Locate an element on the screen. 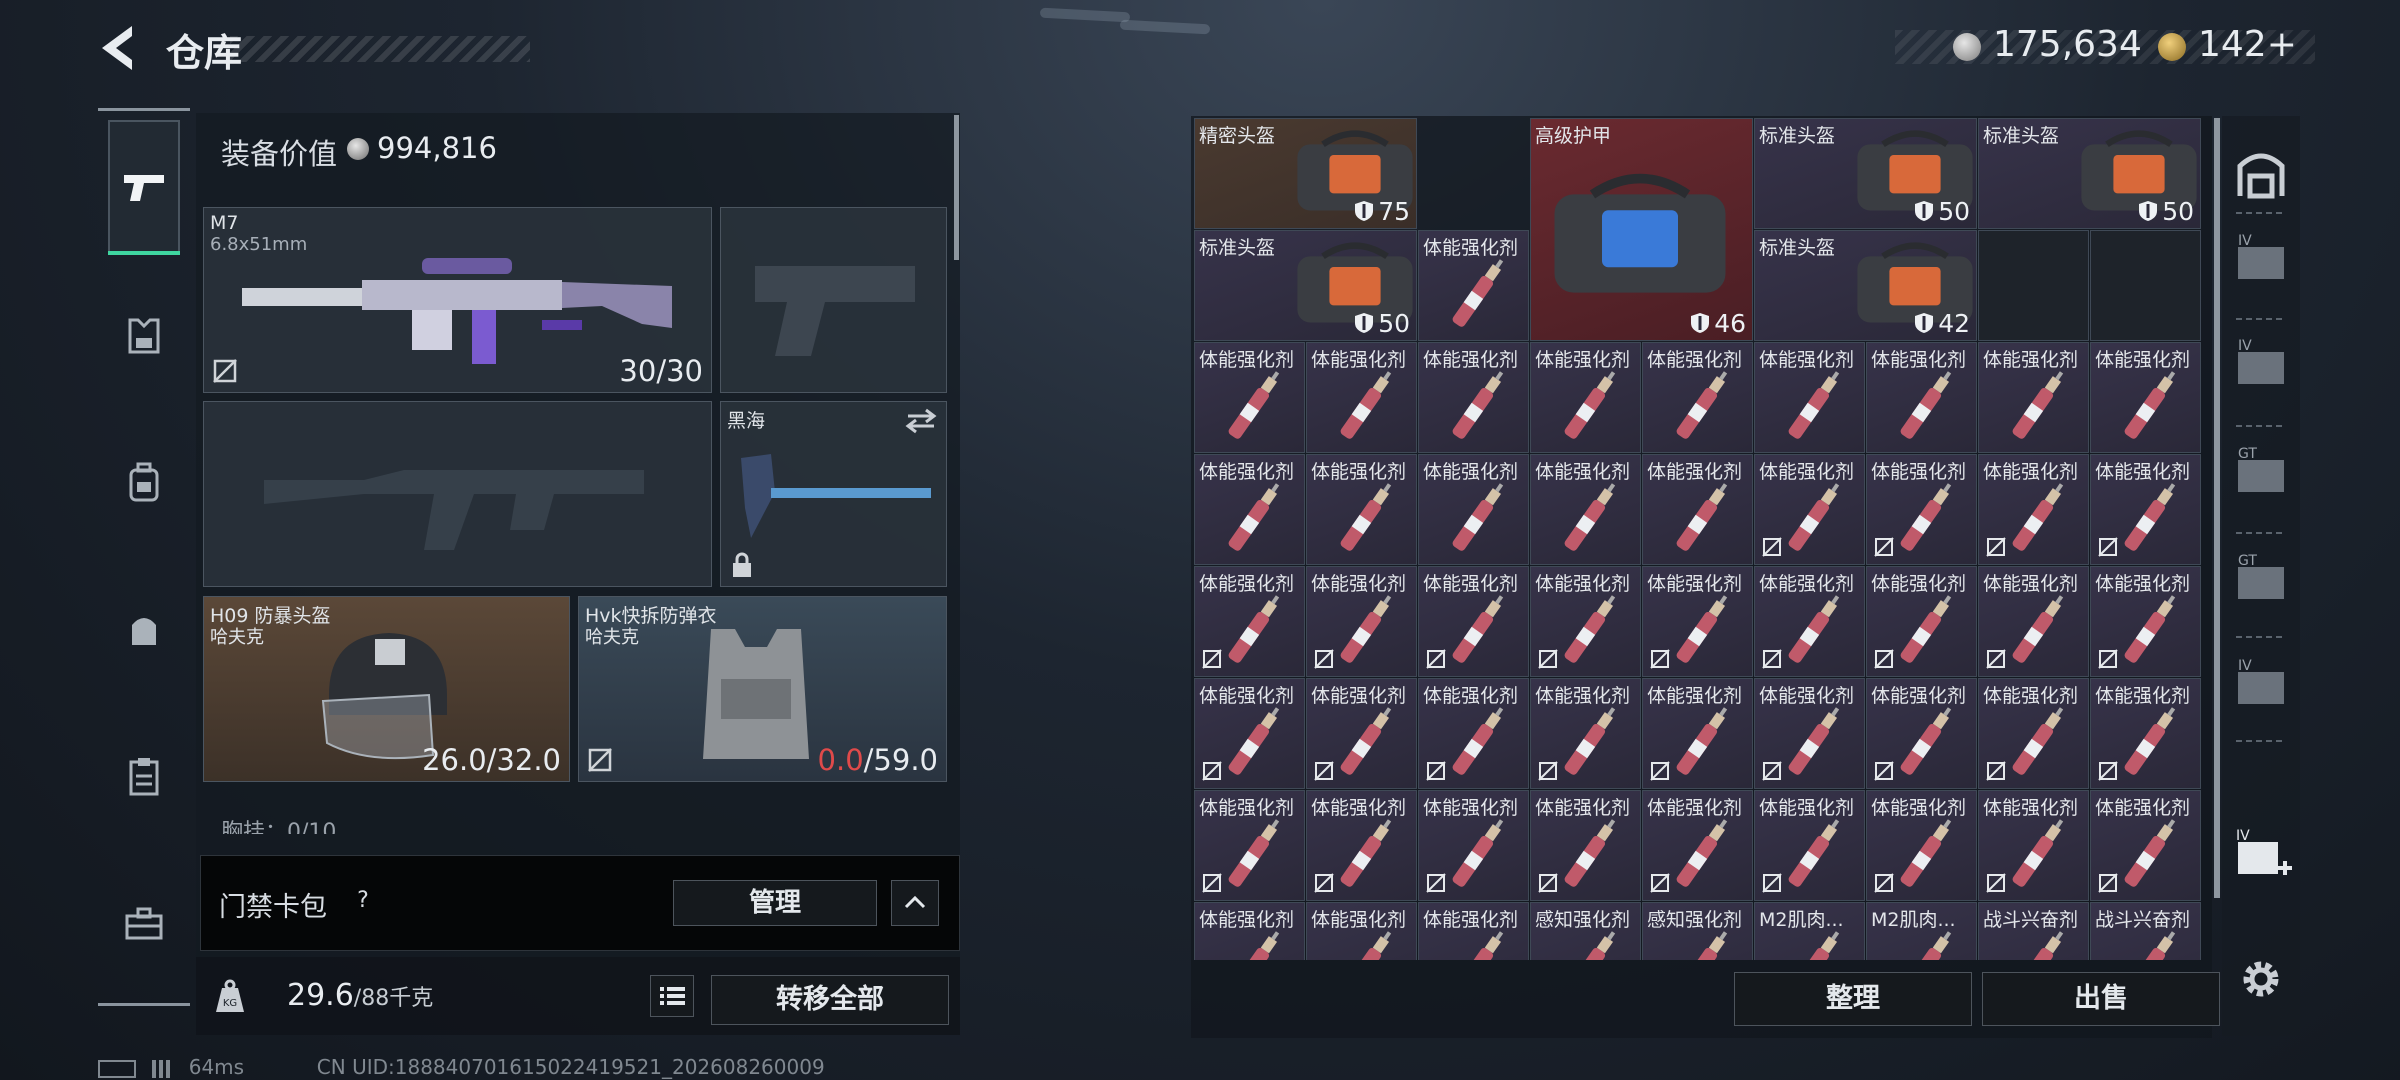 This screenshot has width=2400, height=1080. storage-gear-item: 标准头盔 42 is located at coordinates (1865, 285).